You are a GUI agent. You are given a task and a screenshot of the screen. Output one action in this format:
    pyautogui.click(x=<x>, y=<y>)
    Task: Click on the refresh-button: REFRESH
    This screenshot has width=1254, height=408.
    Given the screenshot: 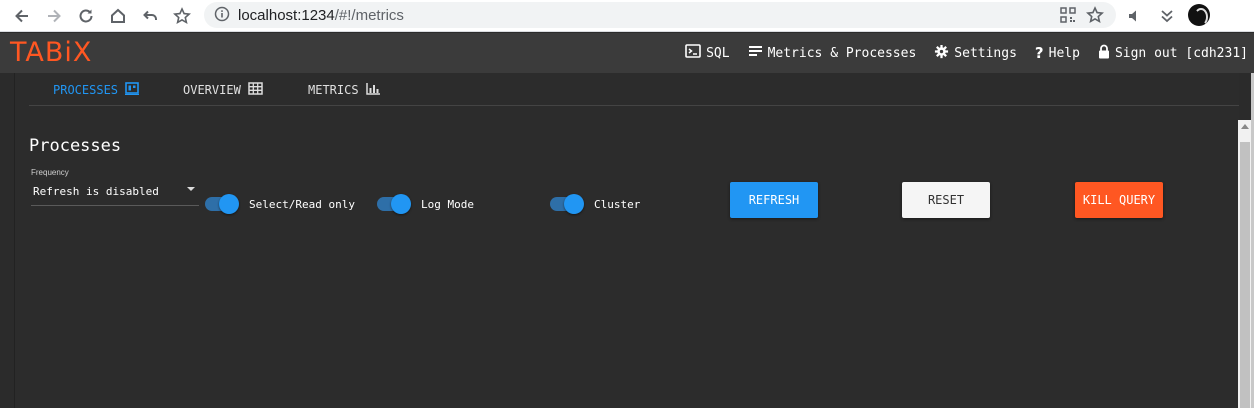 What is the action you would take?
    pyautogui.click(x=774, y=200)
    